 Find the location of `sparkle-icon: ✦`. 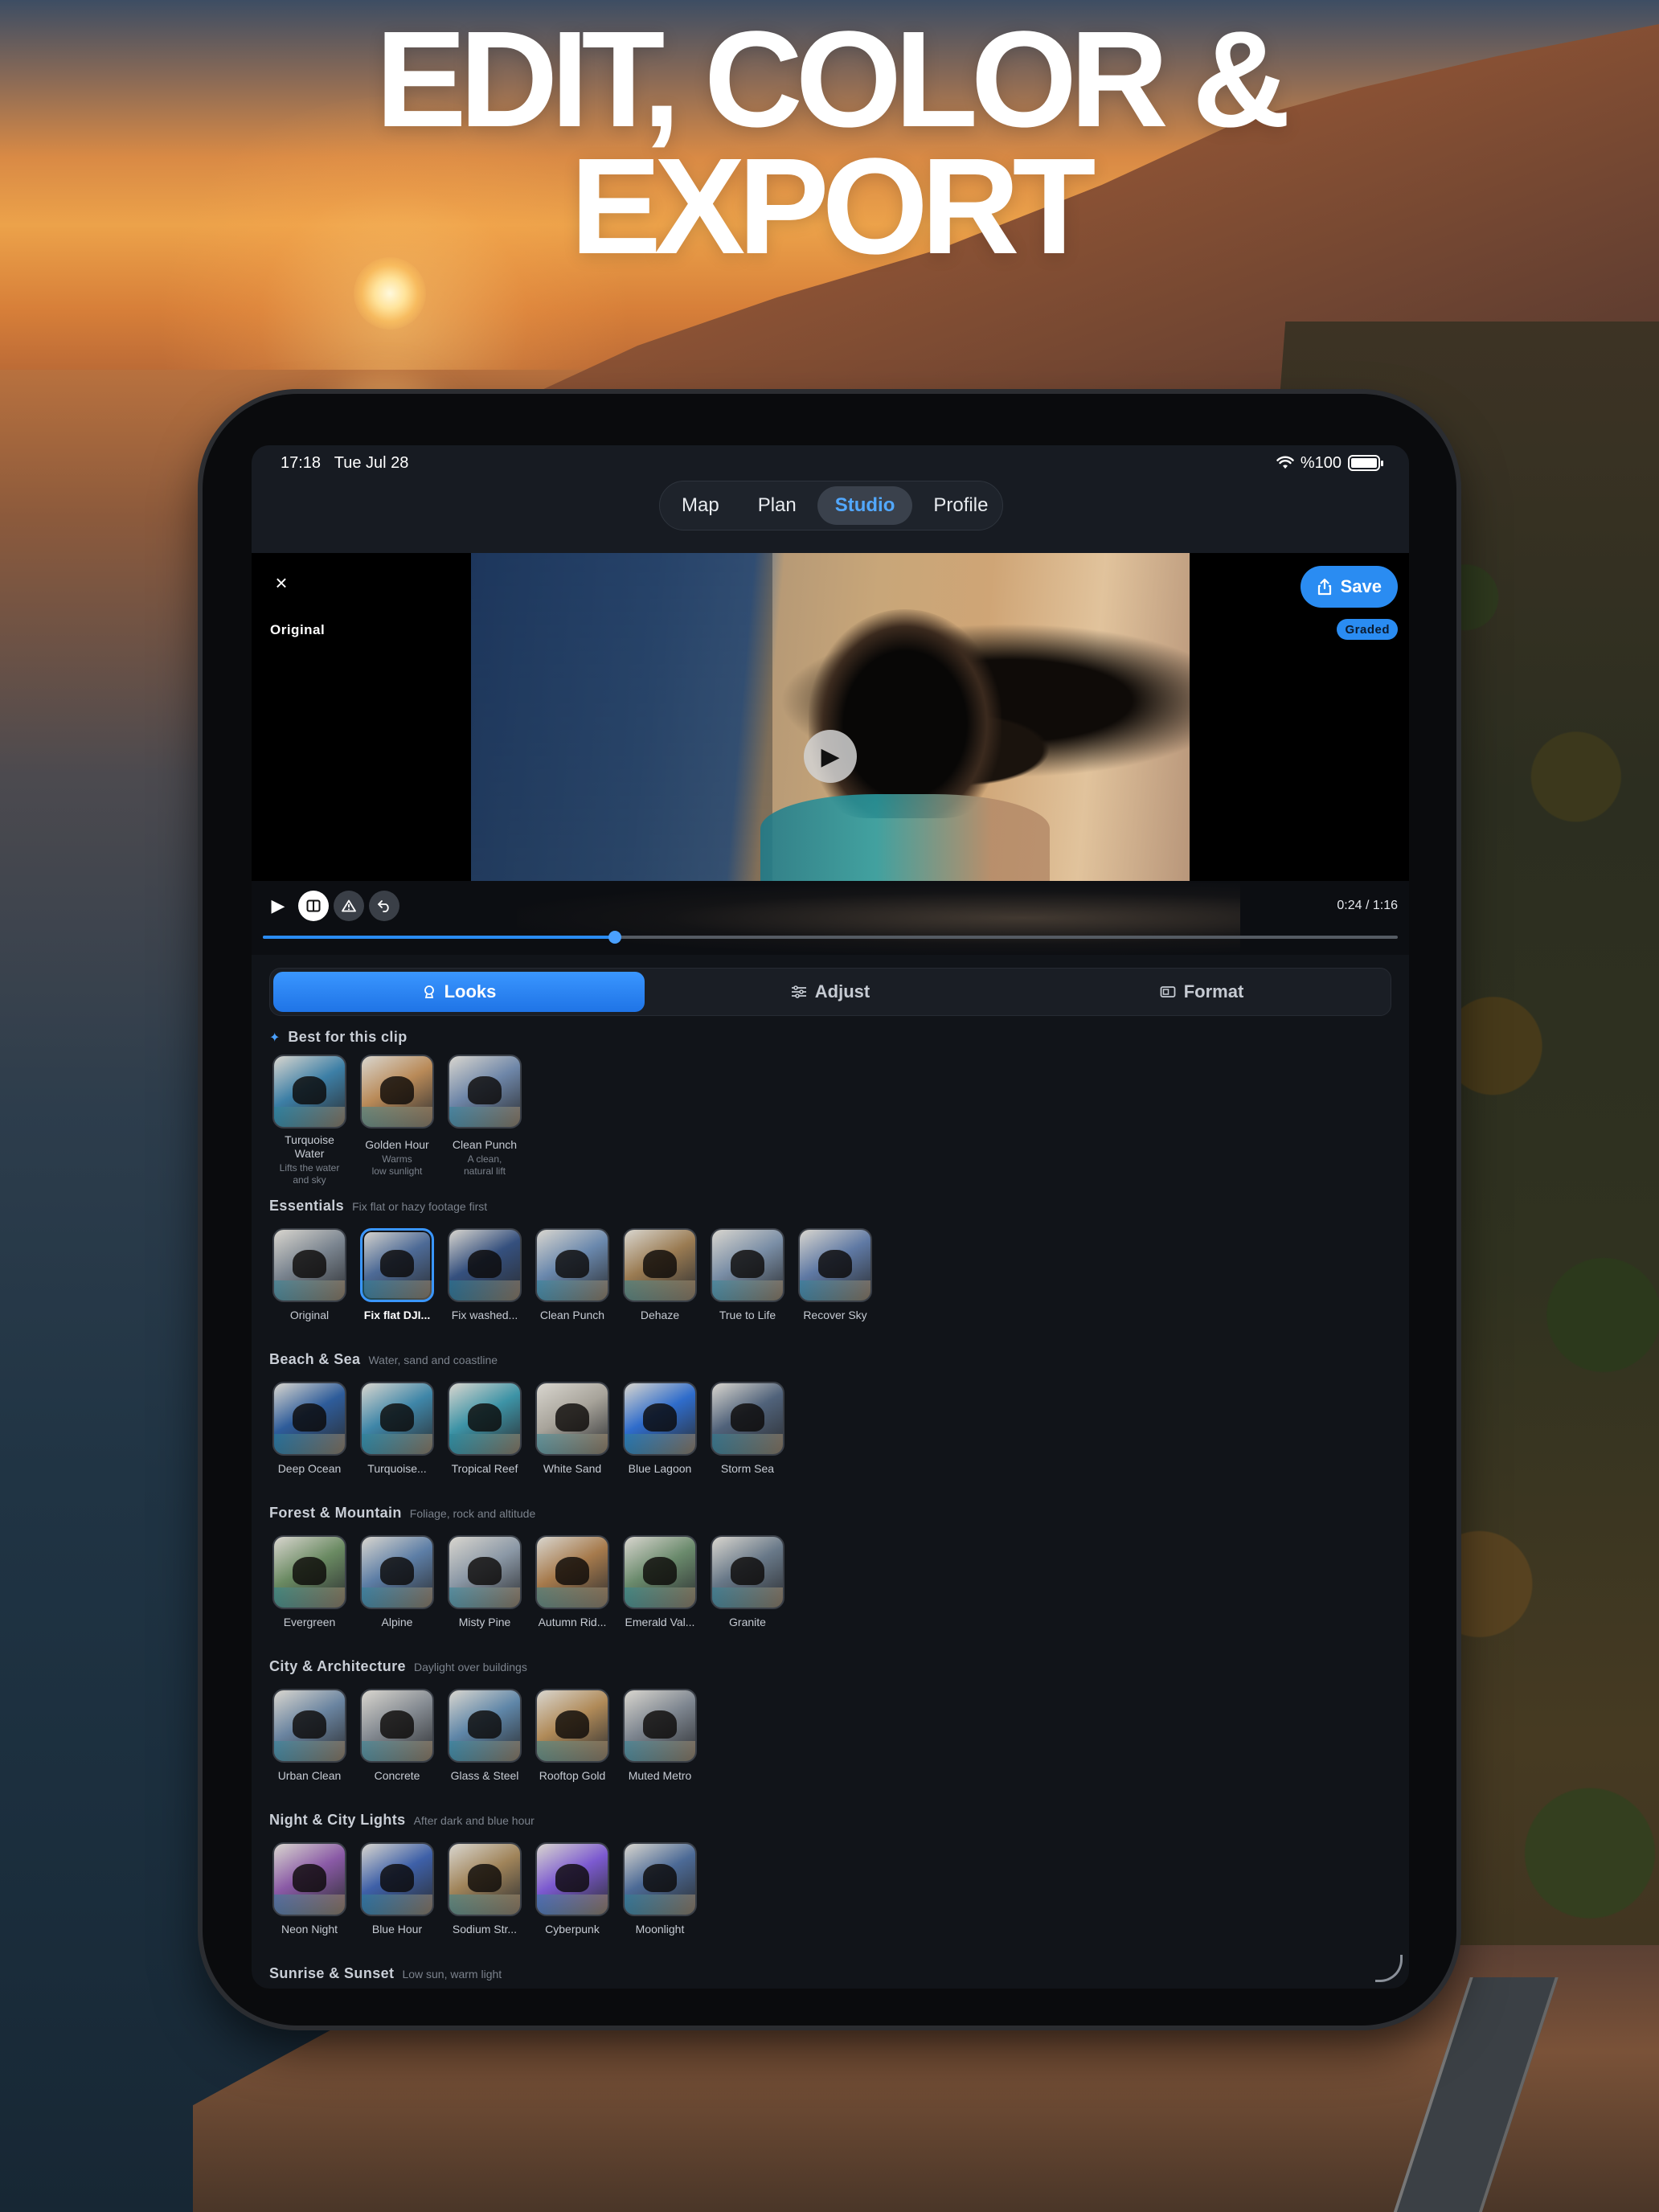

sparkle-icon: ✦ is located at coordinates (275, 1038).